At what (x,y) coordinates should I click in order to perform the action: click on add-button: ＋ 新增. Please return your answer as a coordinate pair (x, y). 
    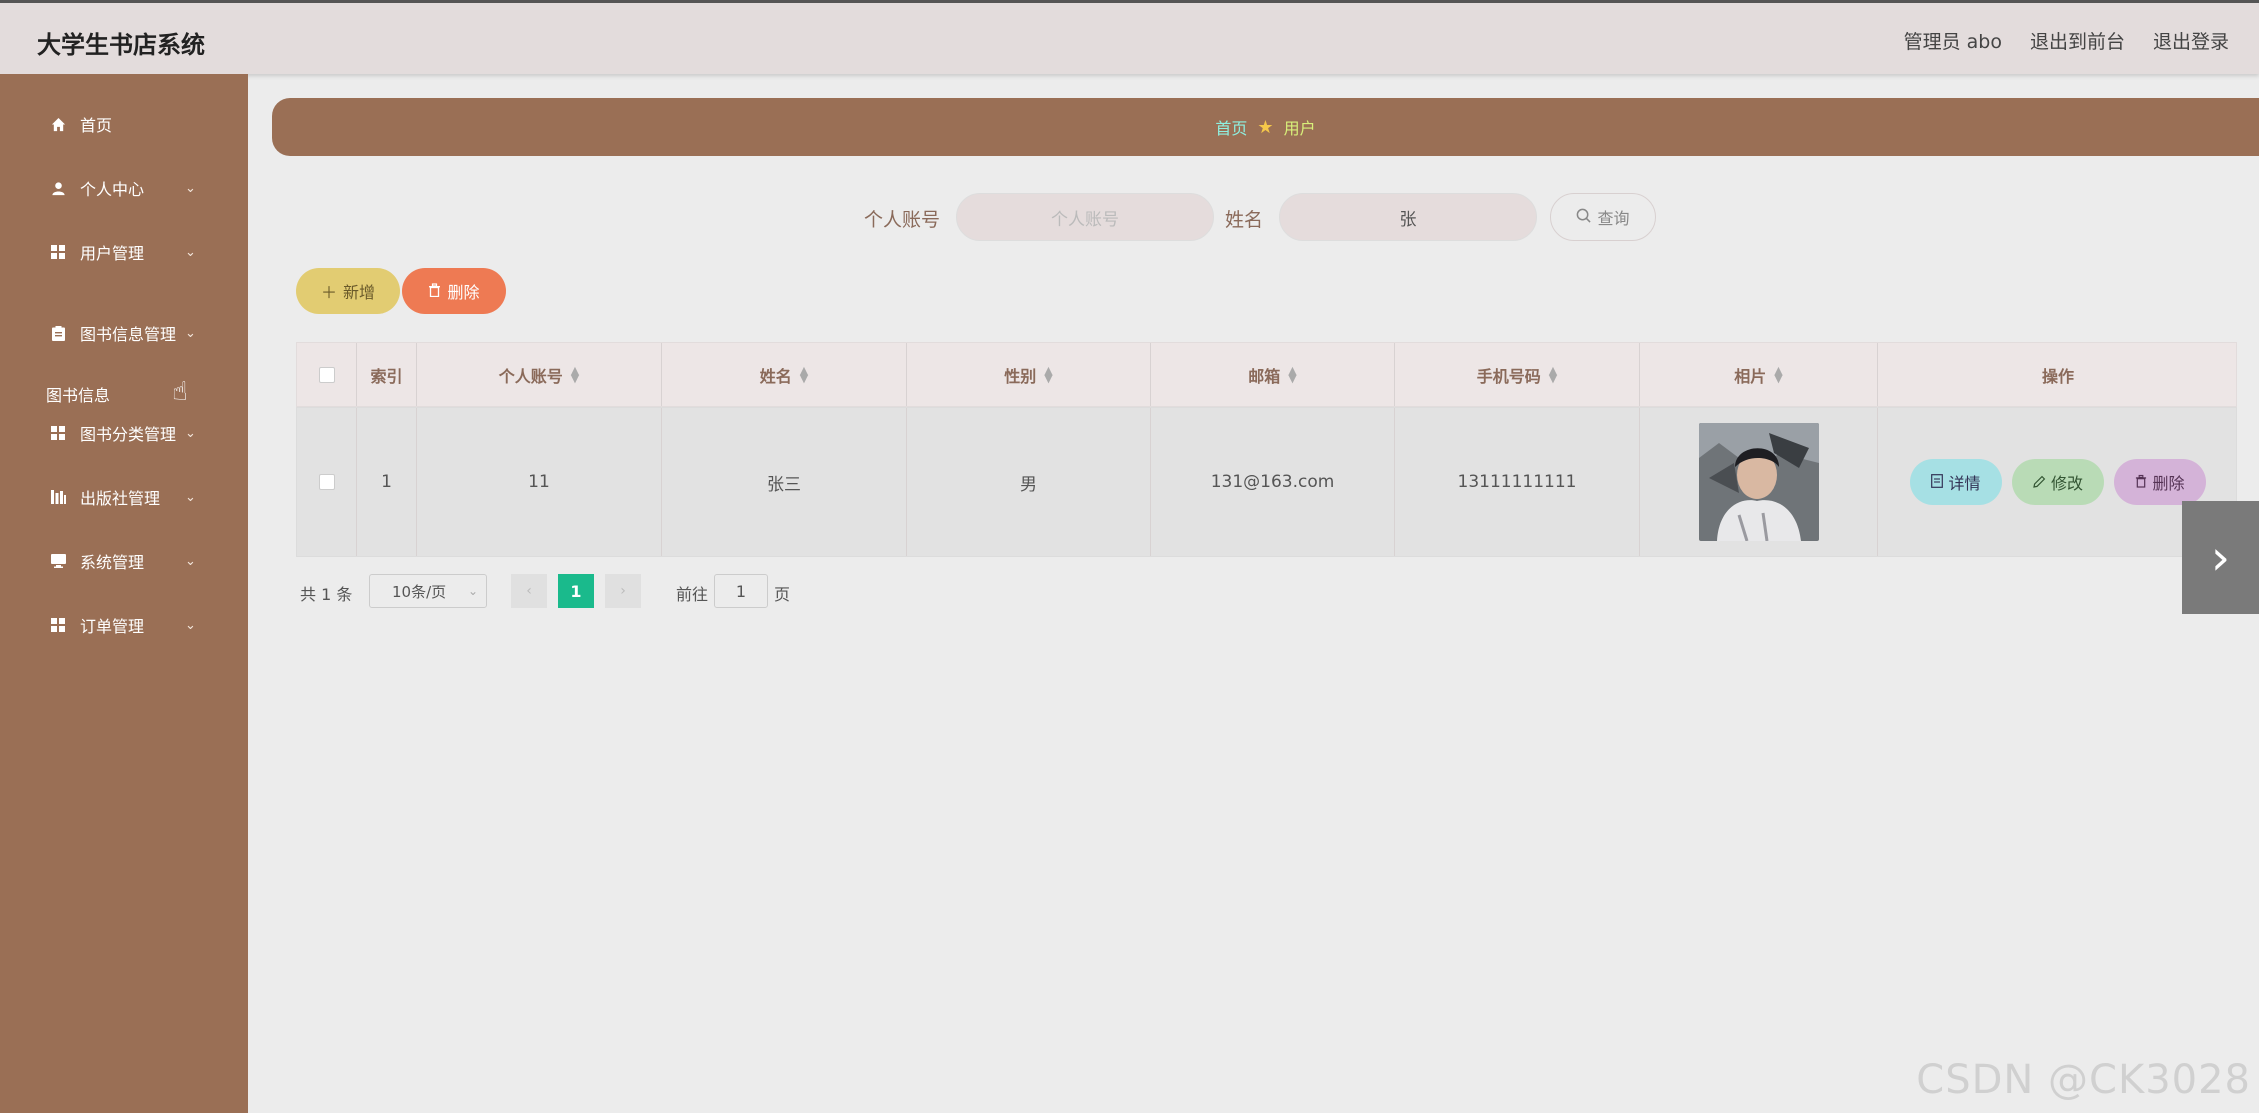
    Looking at the image, I should click on (348, 291).